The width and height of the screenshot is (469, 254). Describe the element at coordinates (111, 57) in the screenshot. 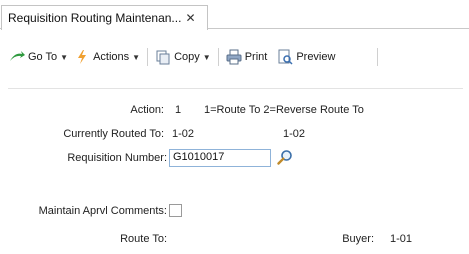

I see `actions-label: Actions` at that location.